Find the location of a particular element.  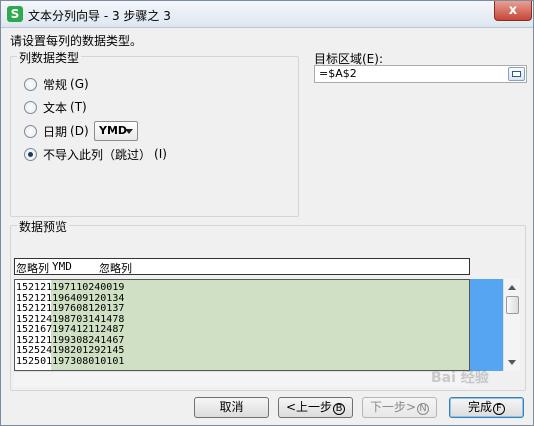

date-format-value: YMD is located at coordinates (113, 130).